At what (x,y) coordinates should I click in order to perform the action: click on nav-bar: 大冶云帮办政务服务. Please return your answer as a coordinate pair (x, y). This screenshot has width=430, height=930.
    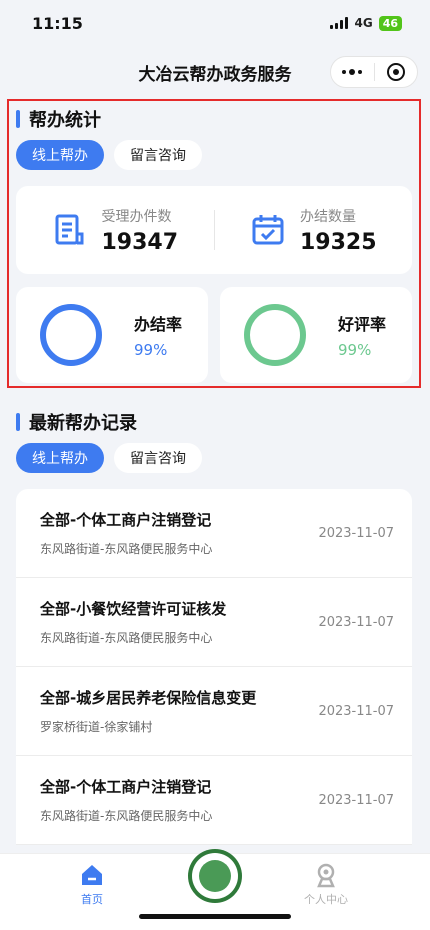
    Looking at the image, I should click on (215, 72).